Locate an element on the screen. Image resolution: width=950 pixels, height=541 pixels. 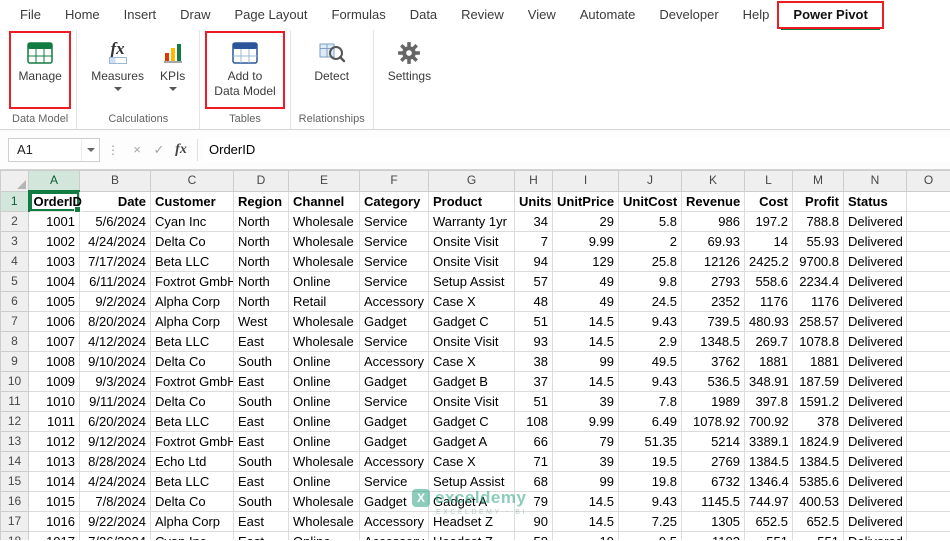
cell-J1: UnitCost is located at coordinates (650, 201).